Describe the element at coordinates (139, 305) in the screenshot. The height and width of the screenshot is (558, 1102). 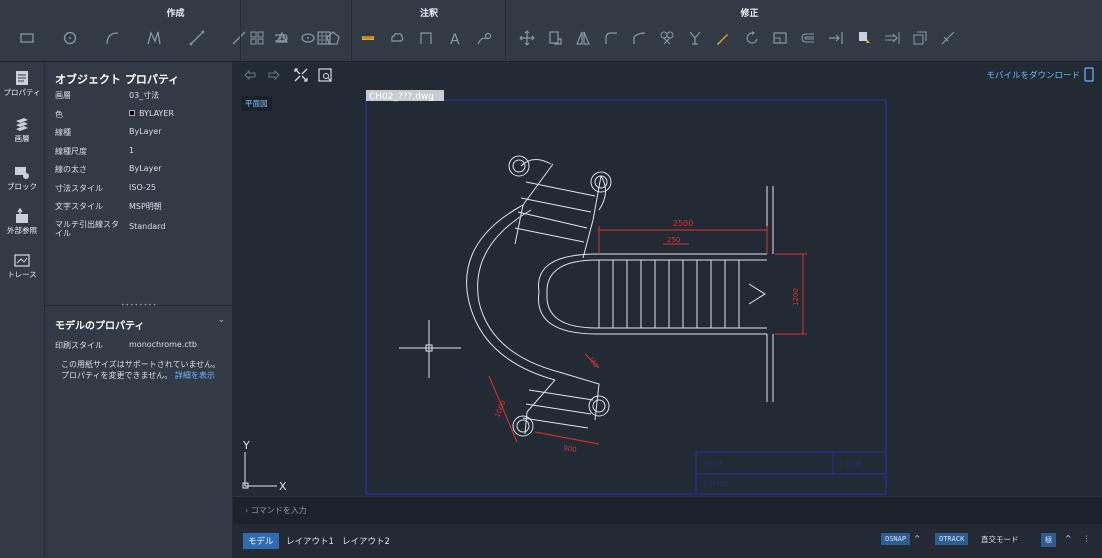
I see `resize-handle: ••••••••` at that location.